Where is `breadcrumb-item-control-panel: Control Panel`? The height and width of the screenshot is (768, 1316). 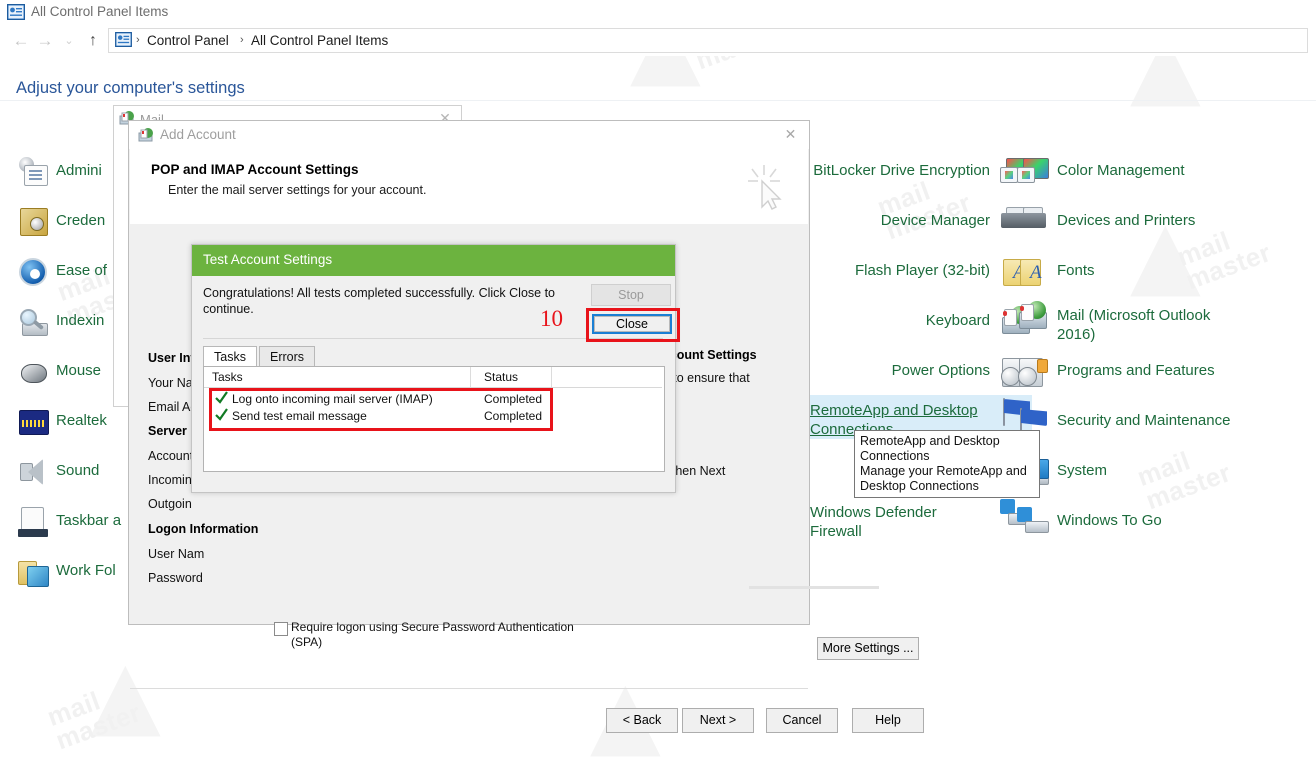
breadcrumb-item-control-panel: Control Panel is located at coordinates (188, 40).